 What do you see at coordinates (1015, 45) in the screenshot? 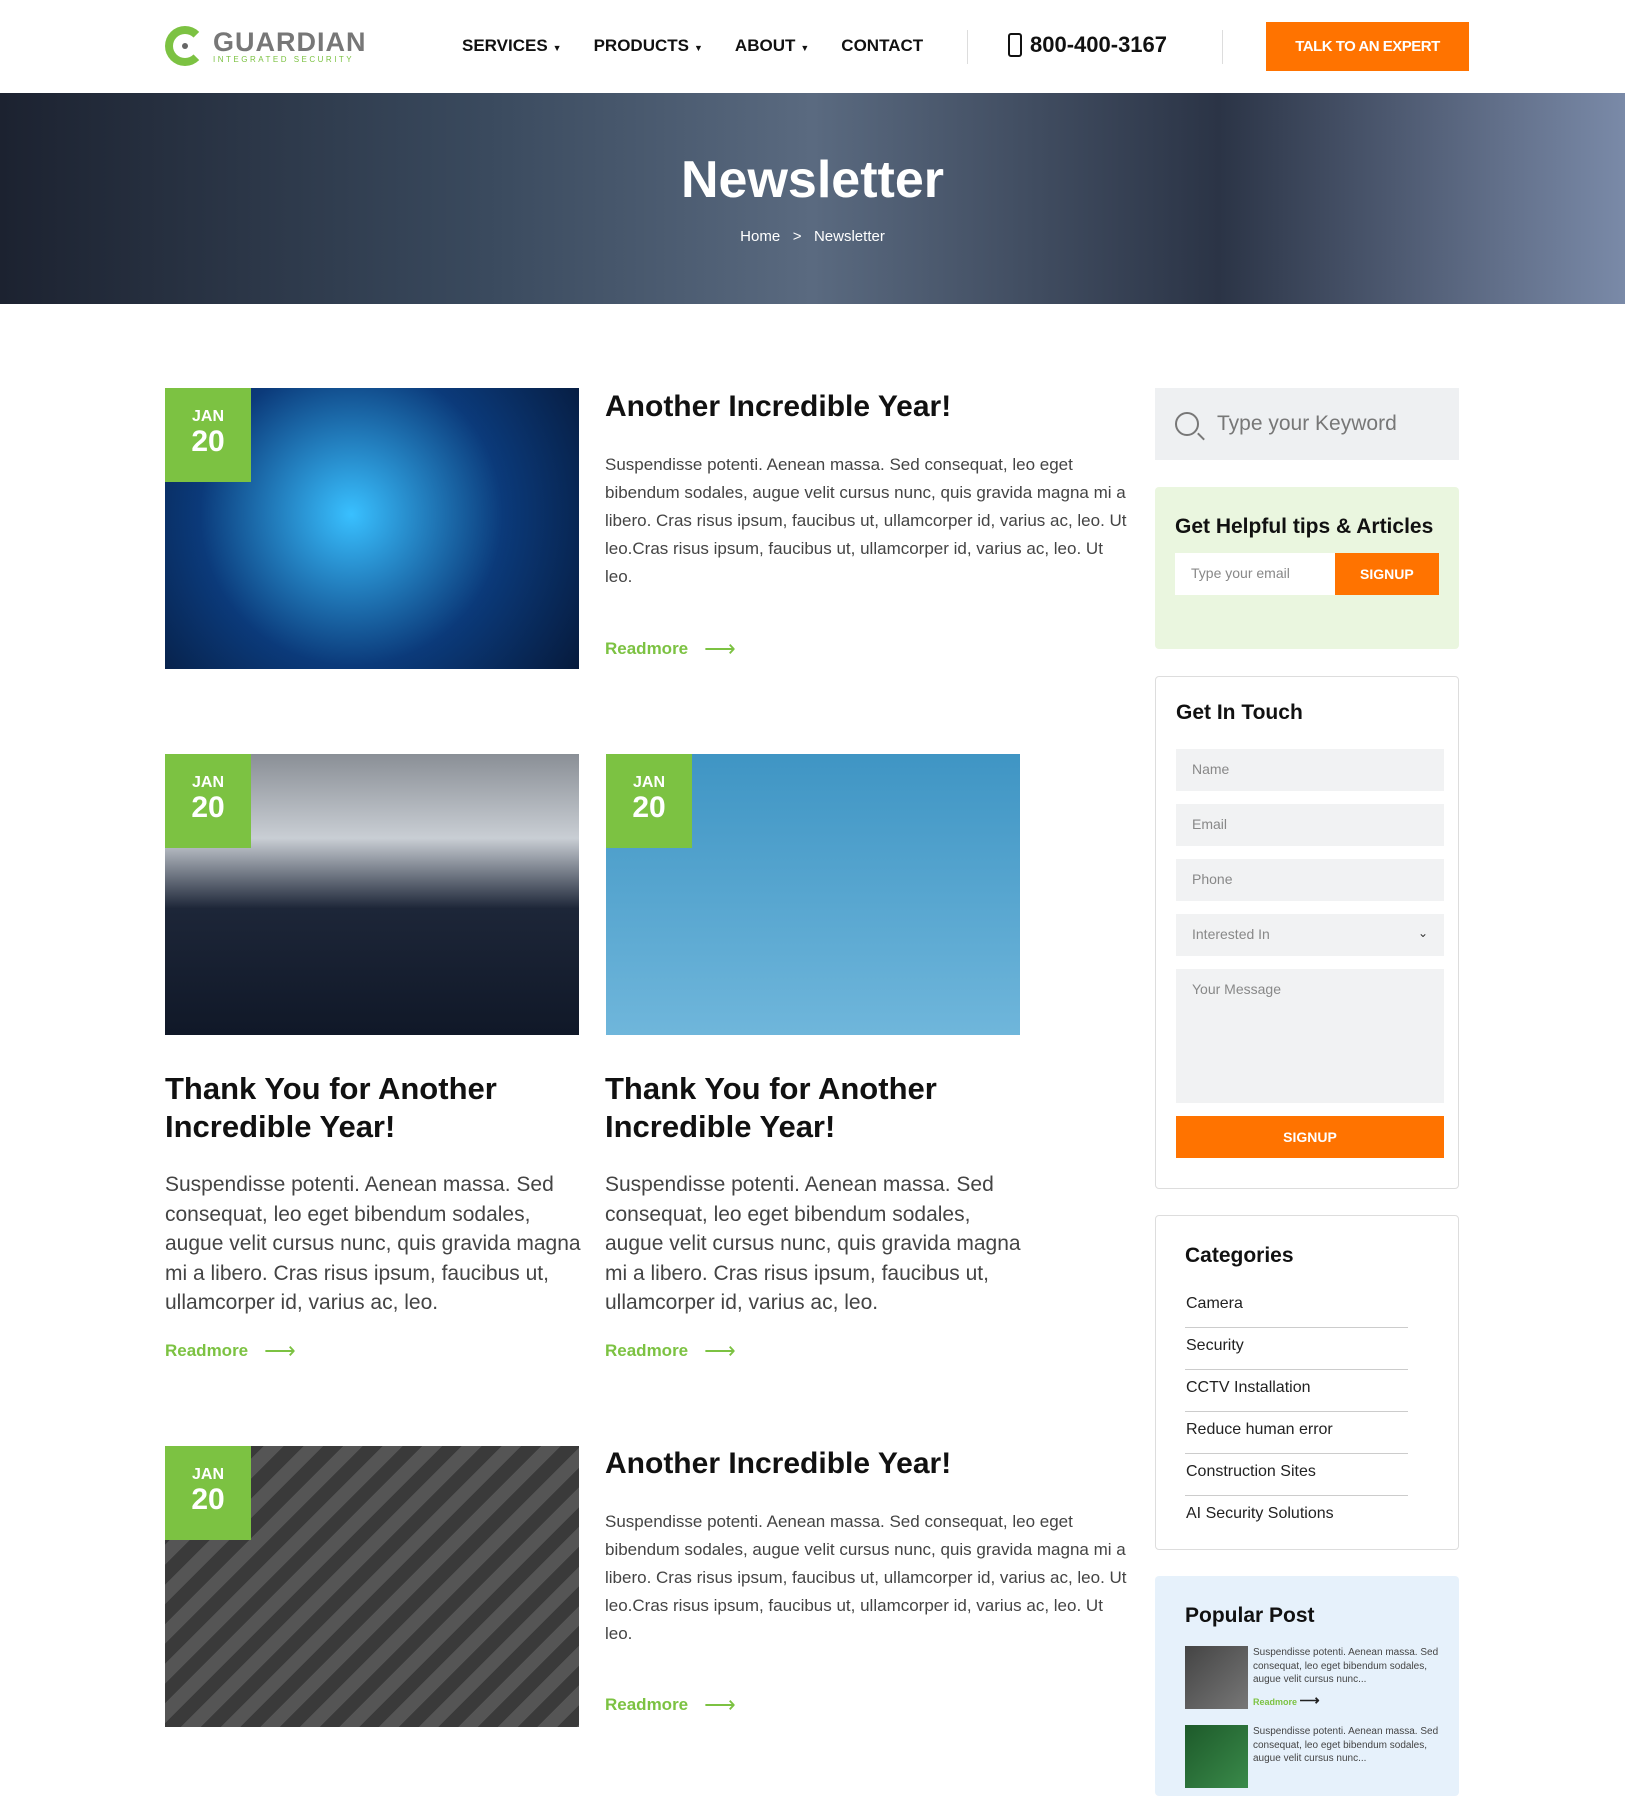
I see `phone-icon` at bounding box center [1015, 45].